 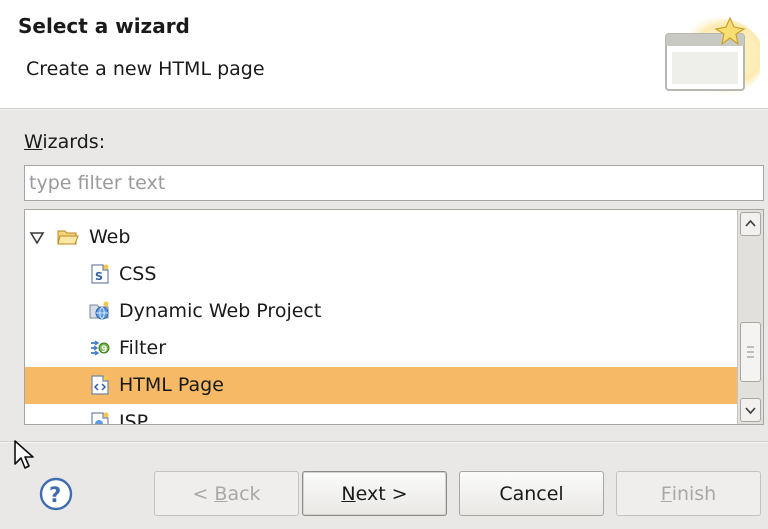 What do you see at coordinates (145, 69) in the screenshot?
I see `page-description: Create a new HTML page` at bounding box center [145, 69].